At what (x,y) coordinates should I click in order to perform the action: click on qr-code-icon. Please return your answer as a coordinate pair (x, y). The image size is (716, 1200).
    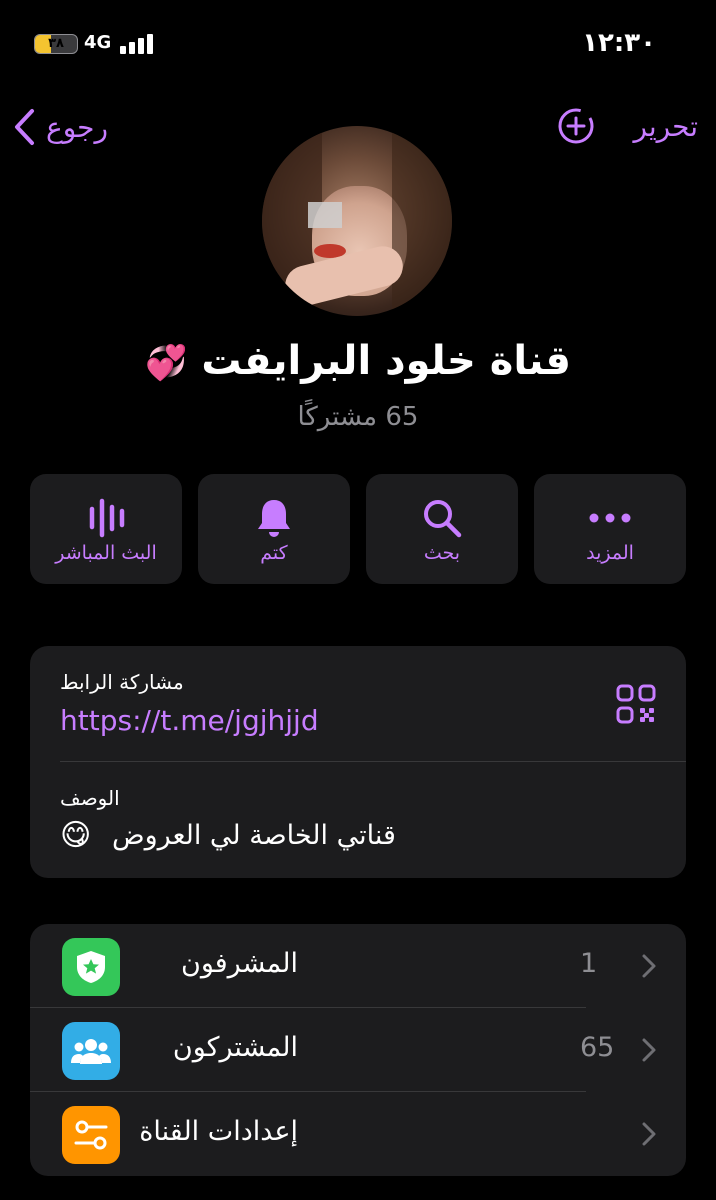
    Looking at the image, I should click on (636, 704).